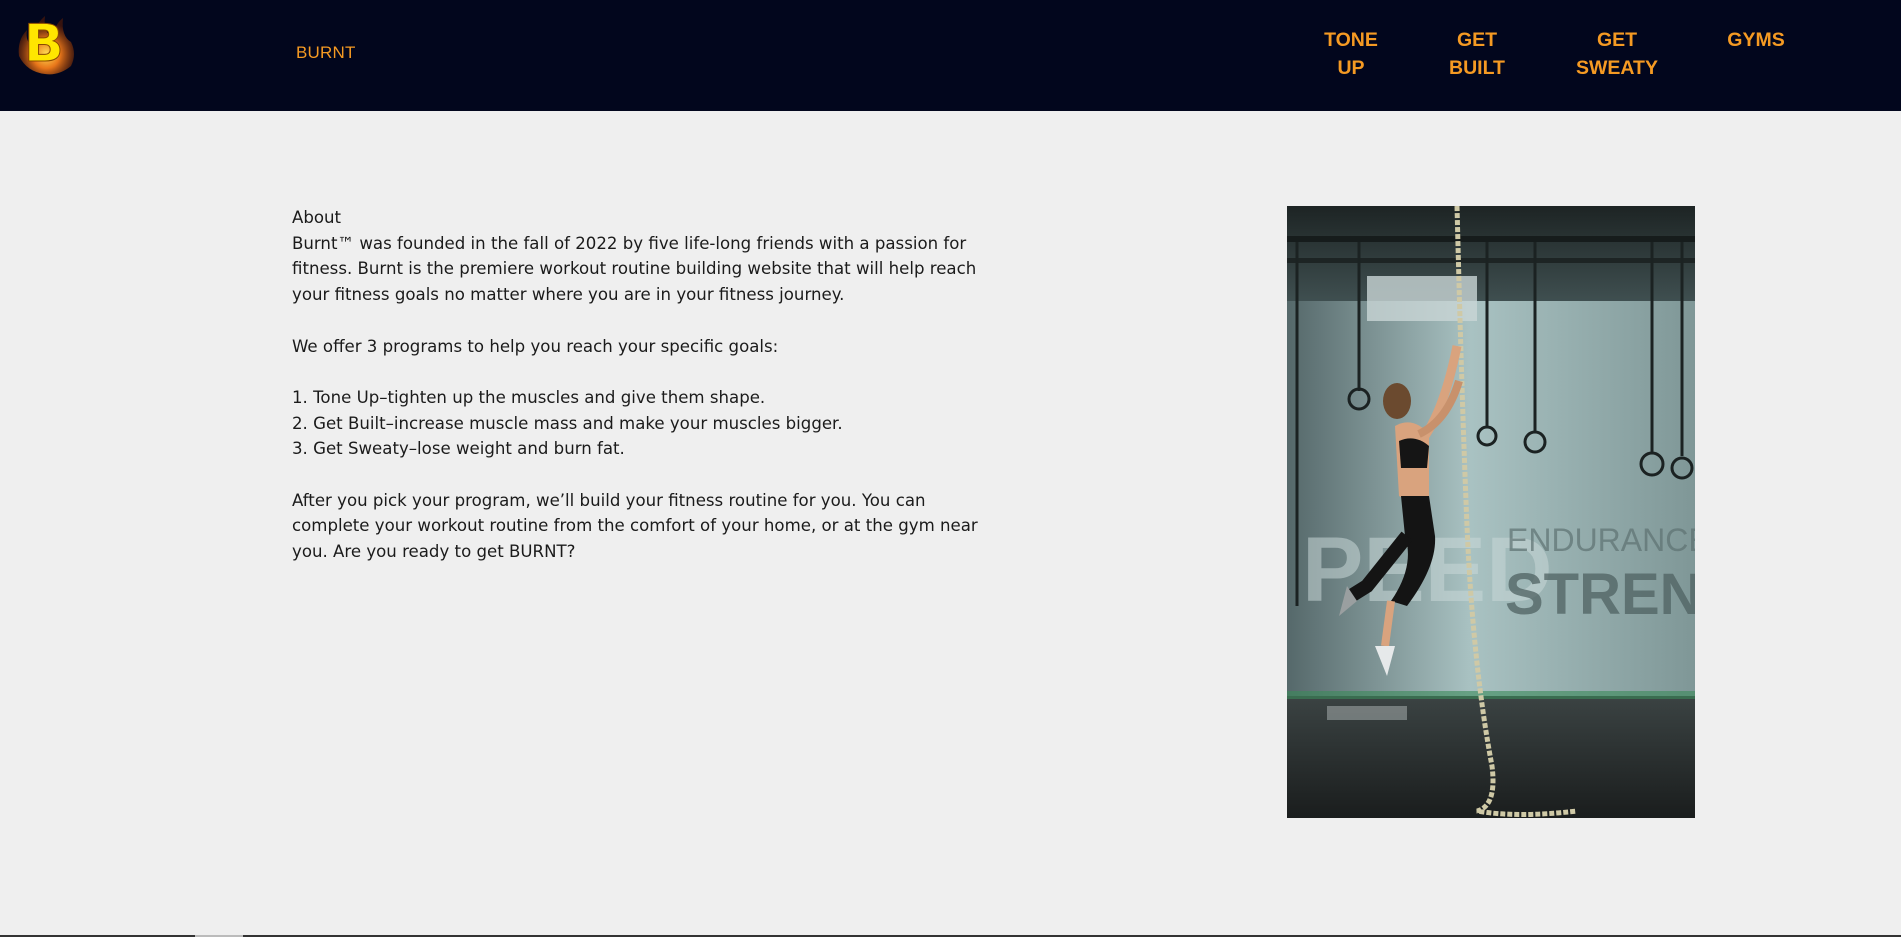  I want to click on nav-get-built: GET BUILT, so click(1477, 56).